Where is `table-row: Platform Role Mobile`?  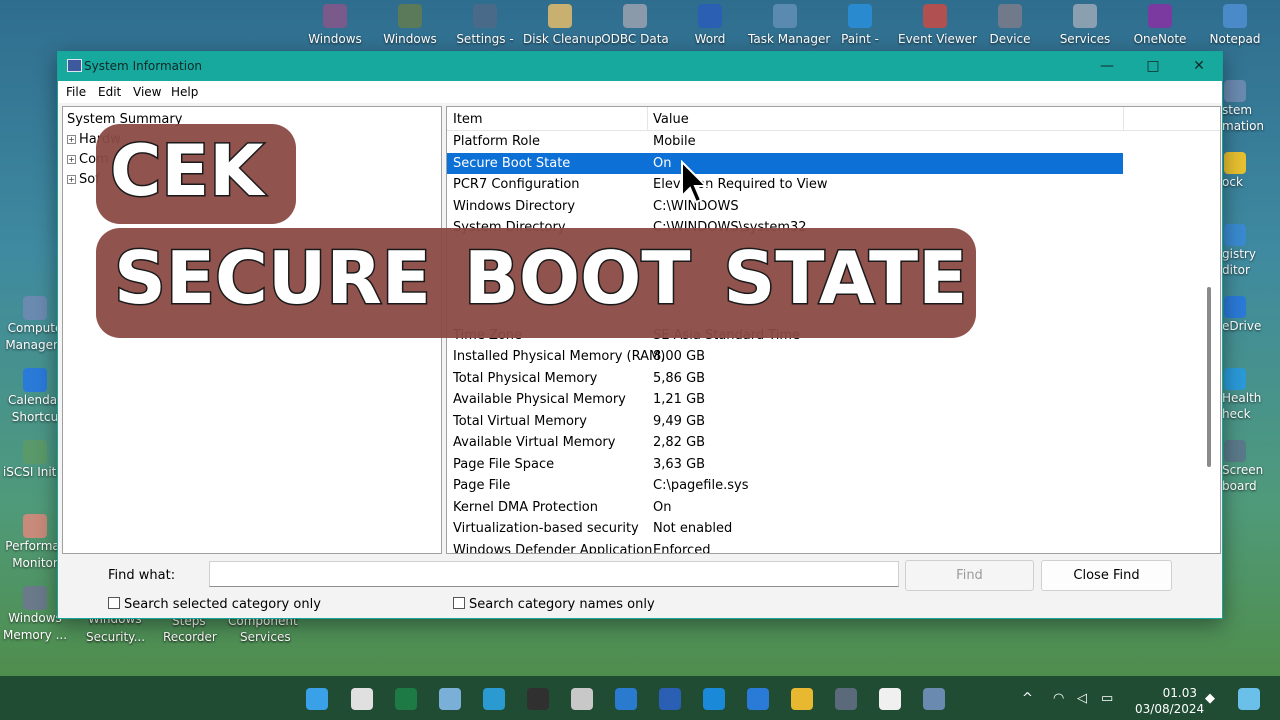
table-row: Platform Role Mobile is located at coordinates (785, 141).